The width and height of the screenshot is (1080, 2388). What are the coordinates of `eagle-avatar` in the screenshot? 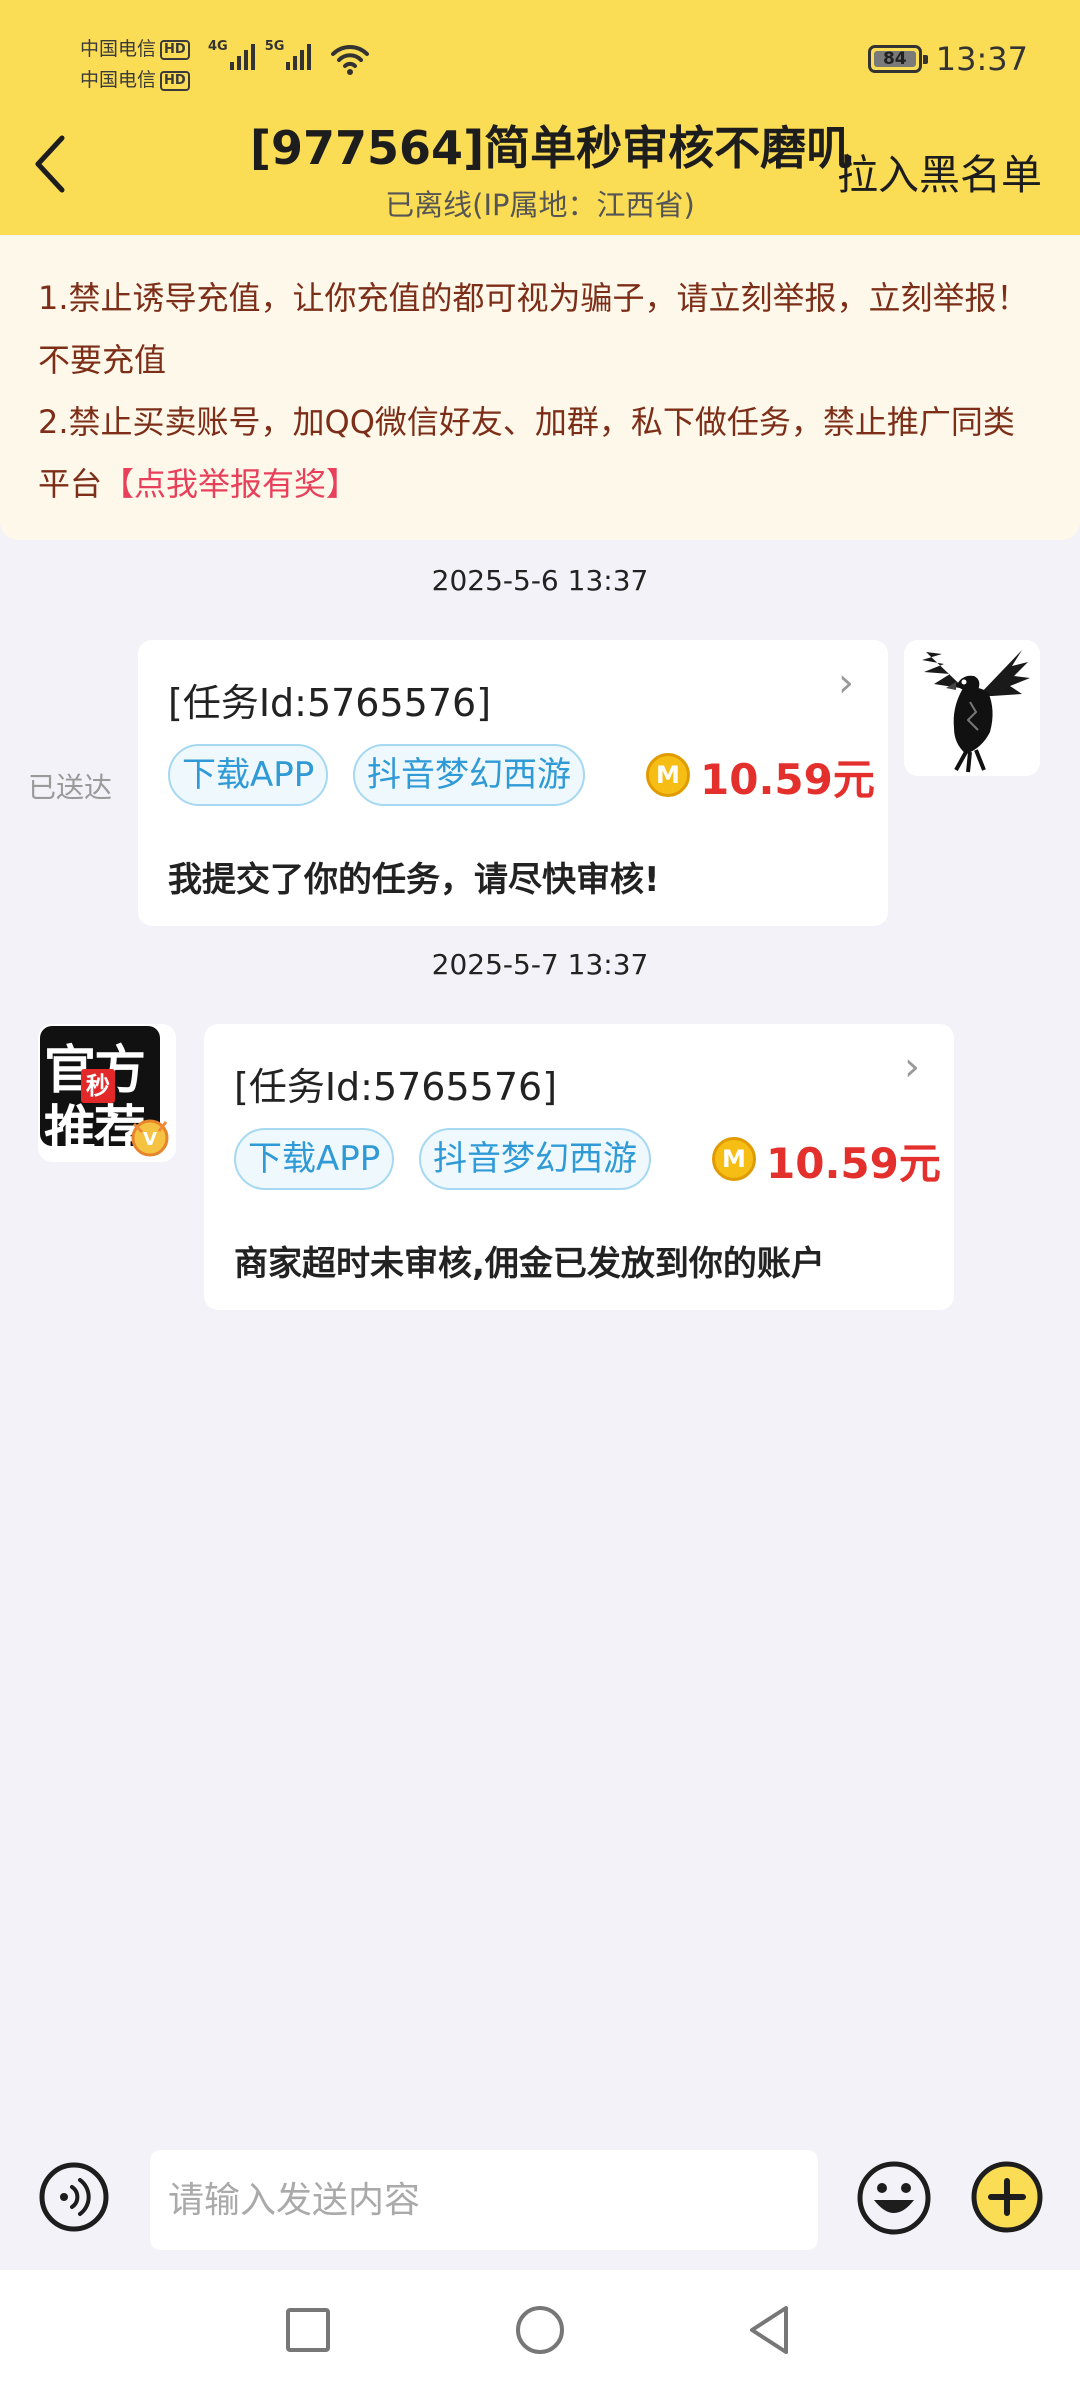 It's located at (972, 708).